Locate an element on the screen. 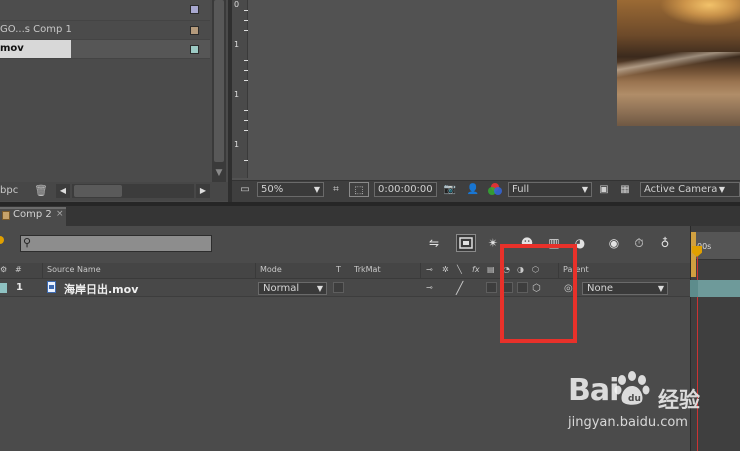 This screenshot has height=451, width=740. baidu-jingyan-text: 经验 is located at coordinates (679, 400).